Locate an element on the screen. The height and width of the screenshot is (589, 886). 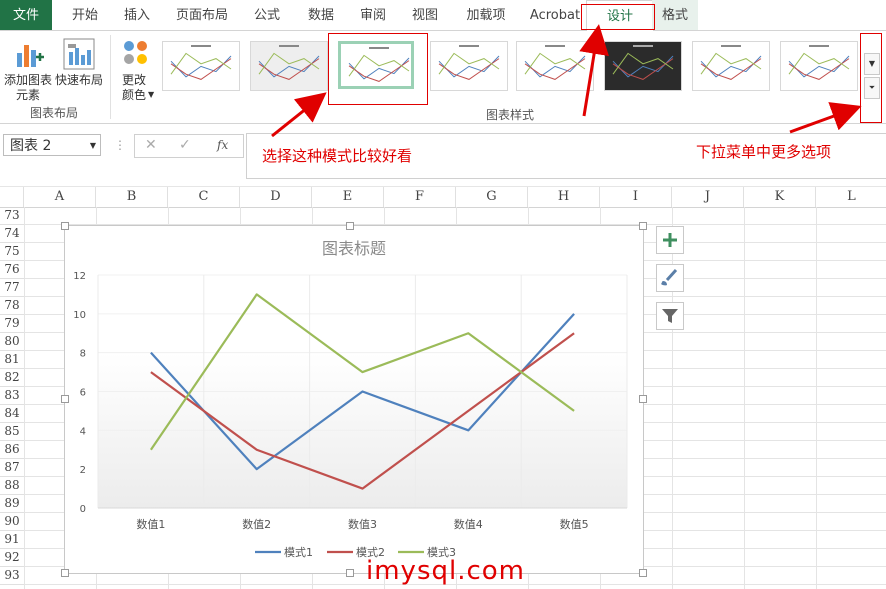
row-header-83: 83 is located at coordinates (12, 396).